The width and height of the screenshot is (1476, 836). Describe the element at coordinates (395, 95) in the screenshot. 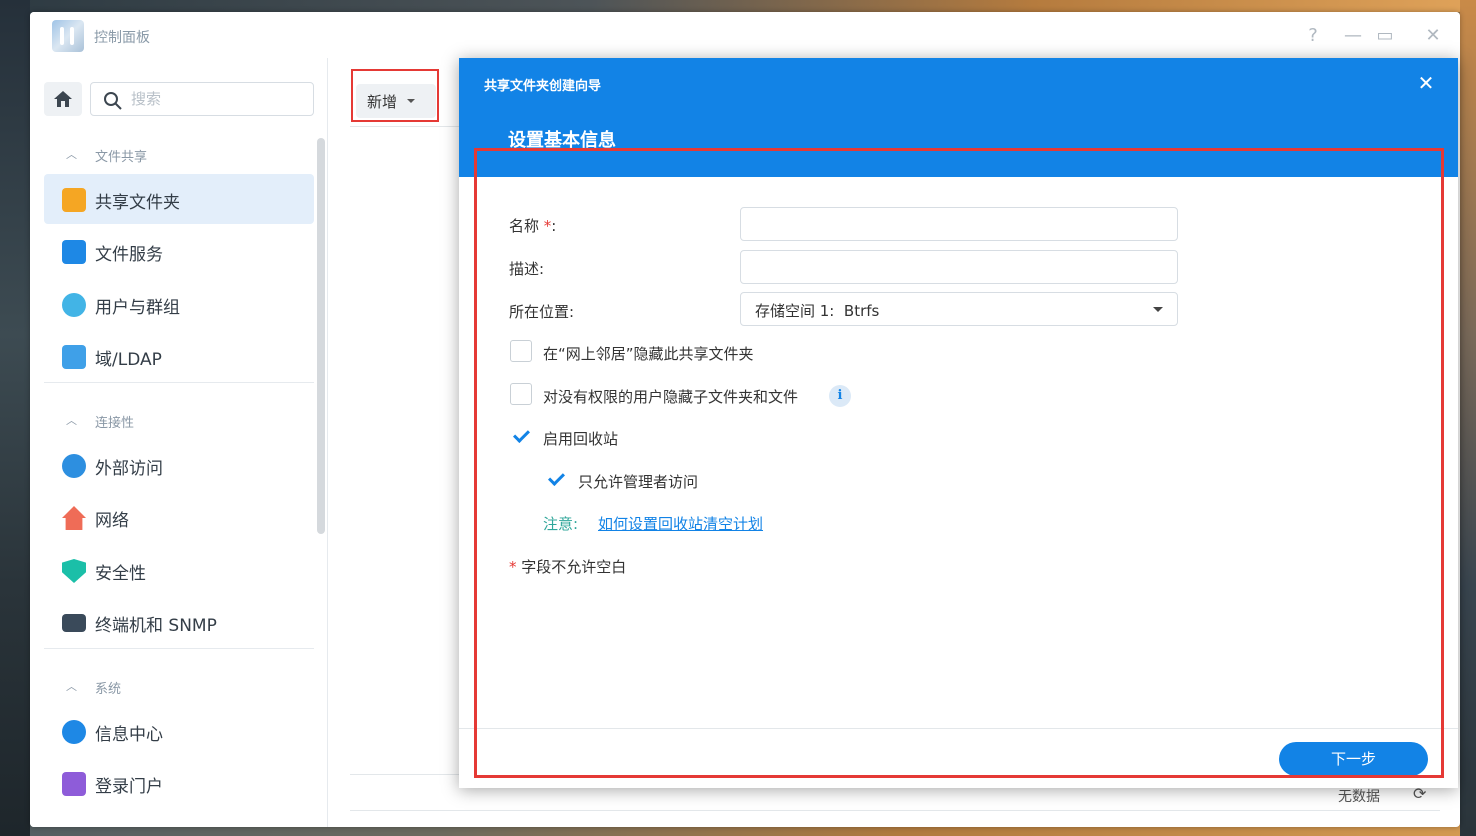

I see `highlight-add-button` at that location.